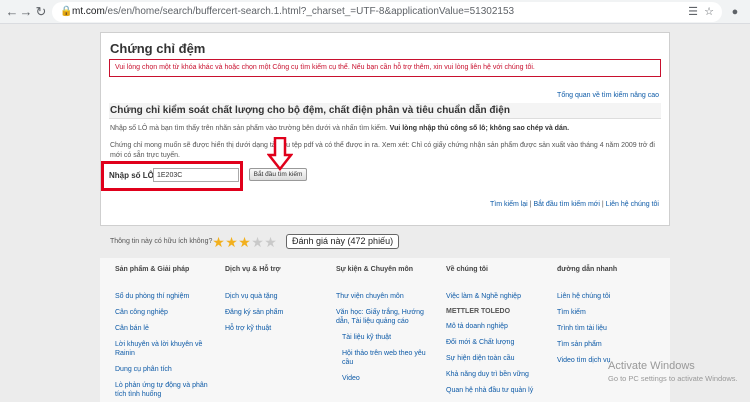  What do you see at coordinates (612, 296) in the screenshot?
I see `footer-link: Liên hệ chúng tôi` at bounding box center [612, 296].